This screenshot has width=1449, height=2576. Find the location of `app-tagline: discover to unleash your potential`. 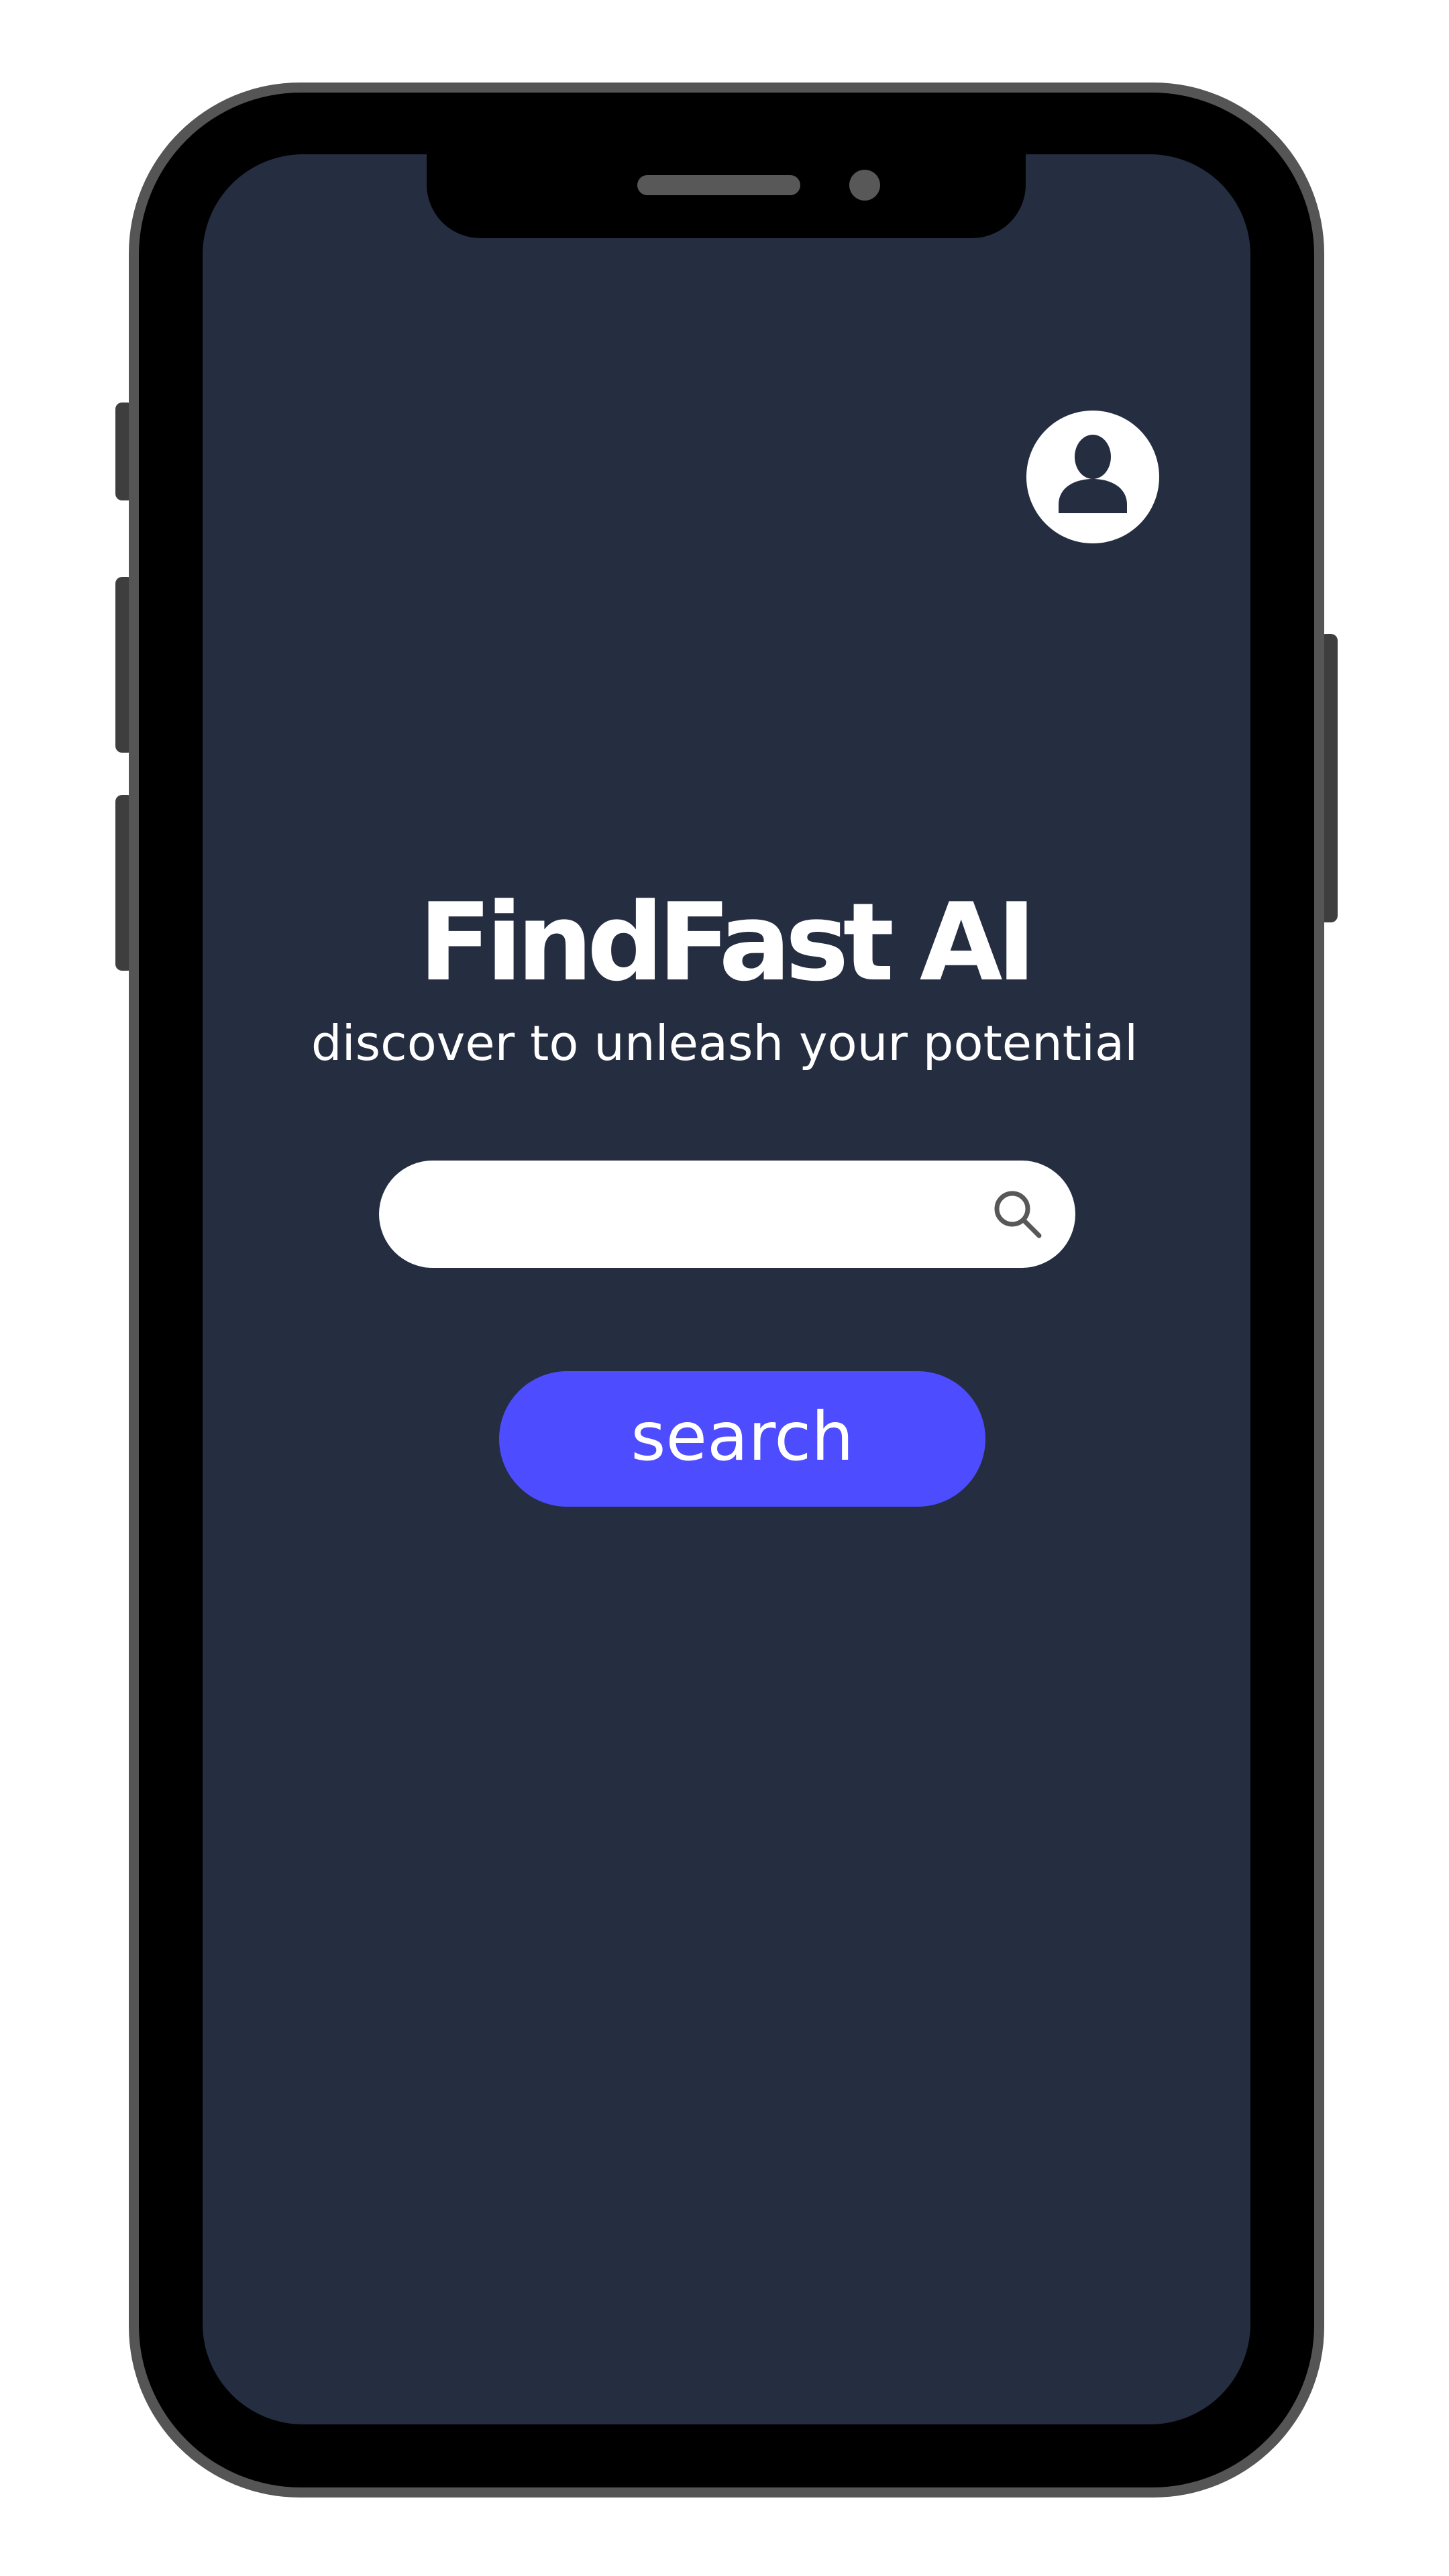

app-tagline: discover to unleash your potential is located at coordinates (724, 1043).